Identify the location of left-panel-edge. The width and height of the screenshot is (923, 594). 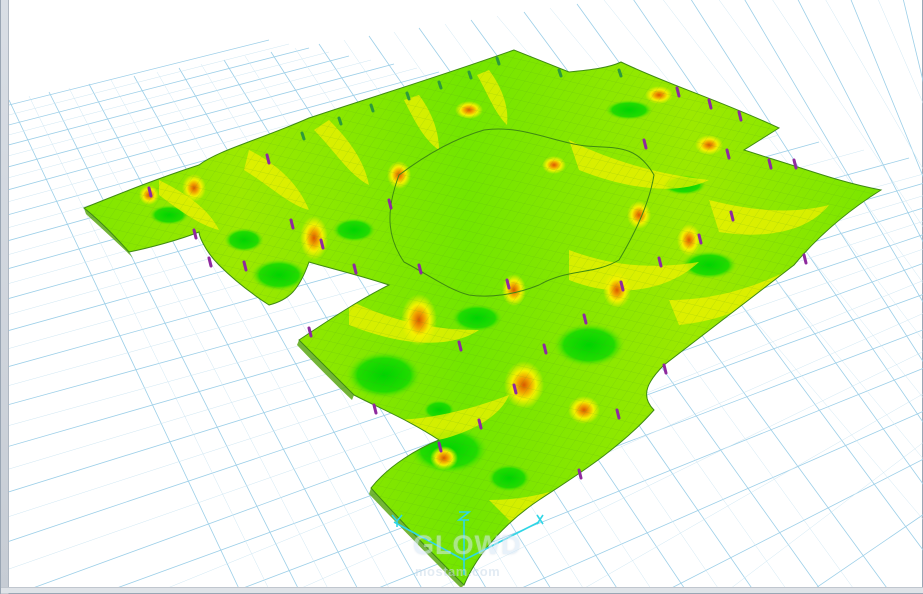
(5, 297).